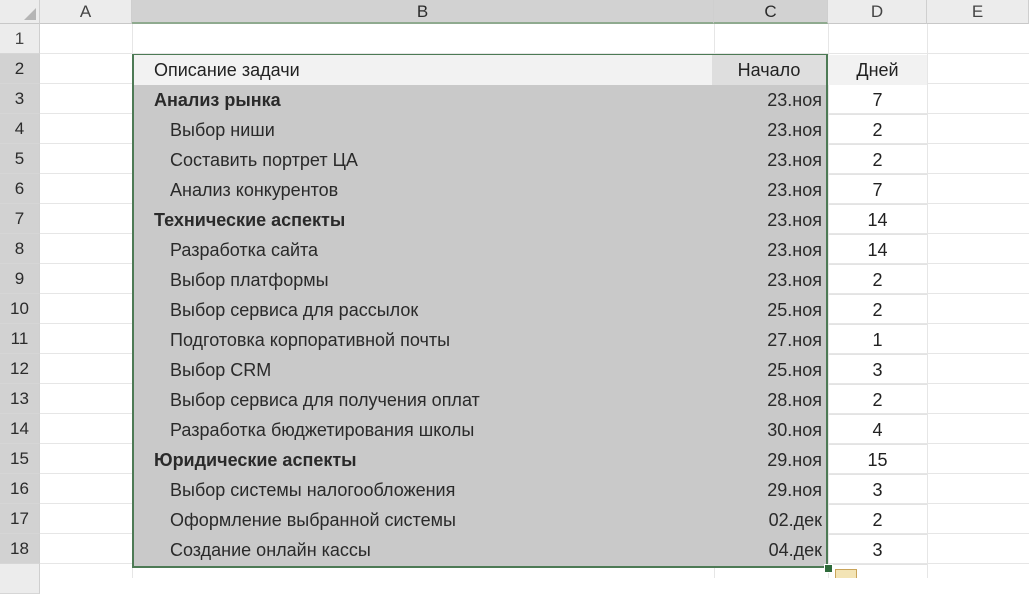 This screenshot has width=1029, height=594. What do you see at coordinates (769, 70) in the screenshot?
I see `header-start-cell: Начало` at bounding box center [769, 70].